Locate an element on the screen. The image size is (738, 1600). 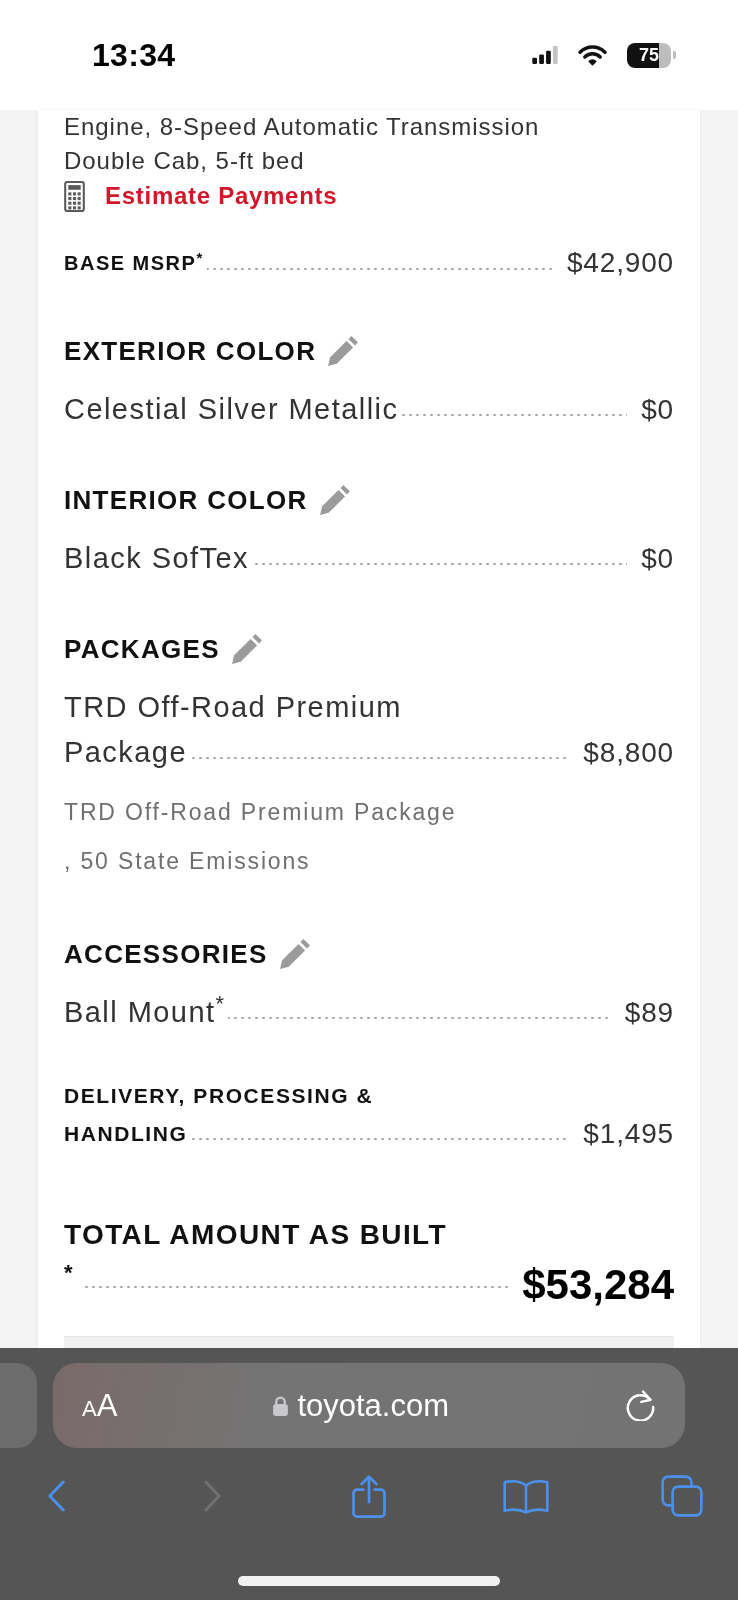
squares-icon is located at coordinates (682, 1496).